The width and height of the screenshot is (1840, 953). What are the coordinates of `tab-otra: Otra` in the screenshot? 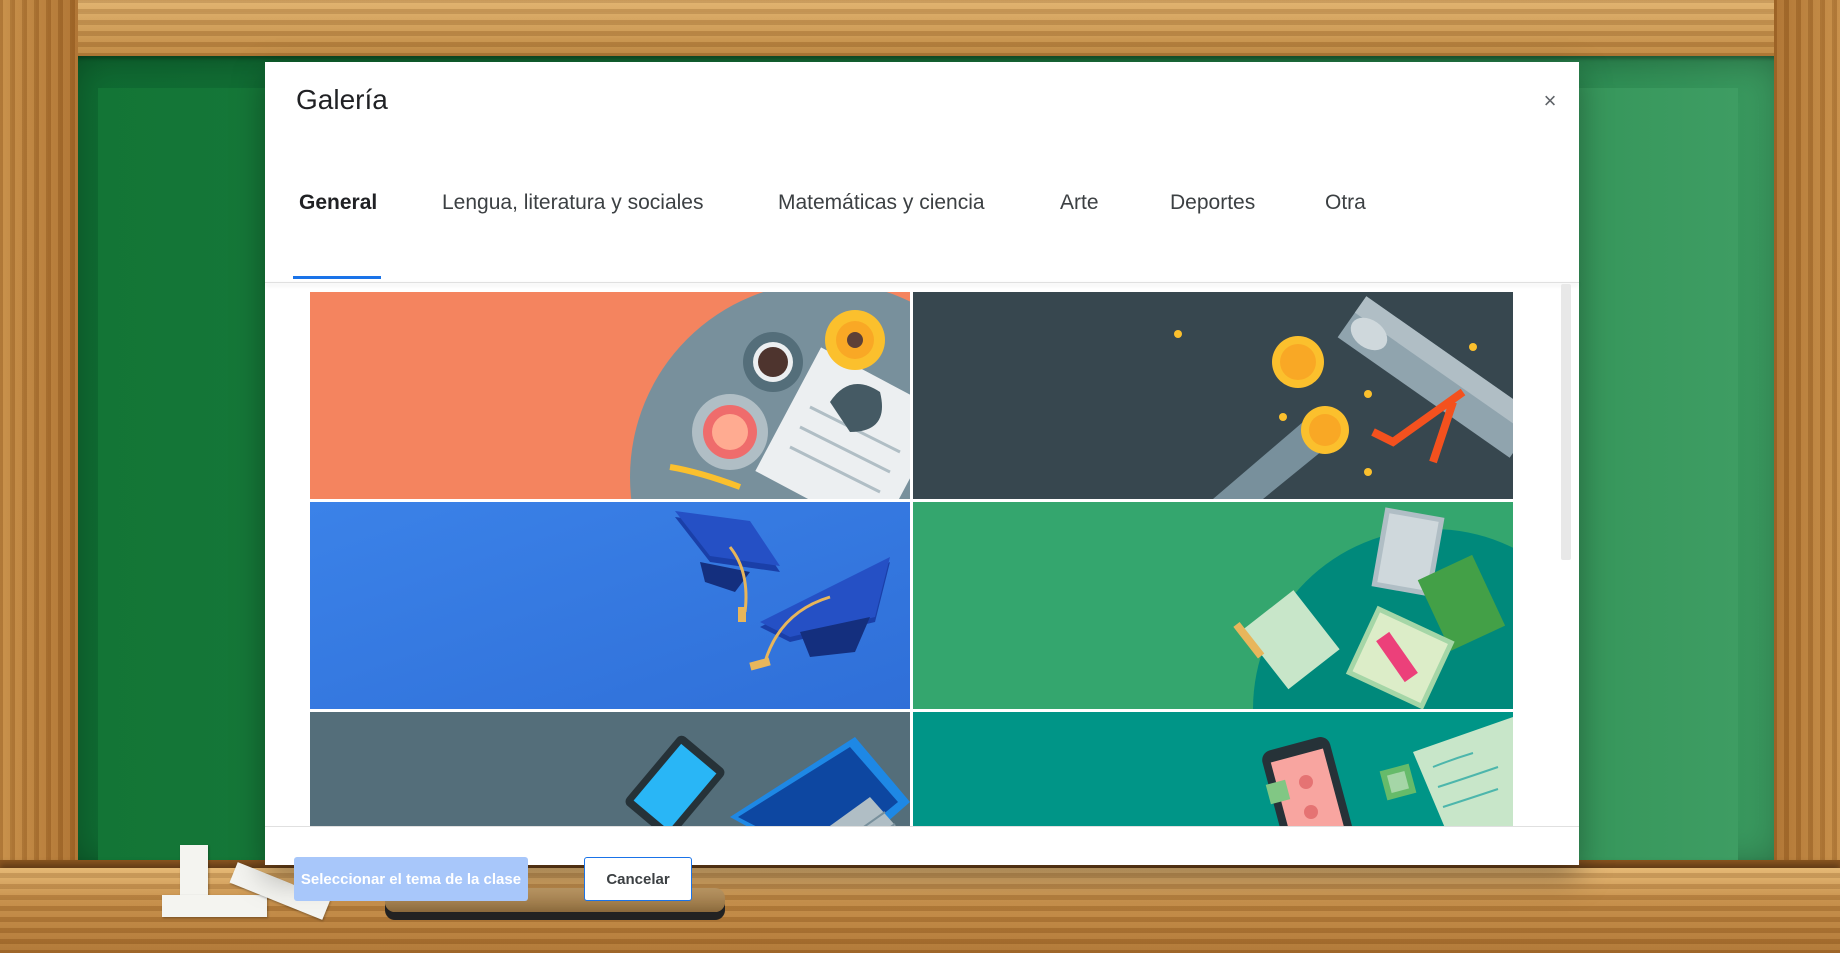 It's located at (1345, 221).